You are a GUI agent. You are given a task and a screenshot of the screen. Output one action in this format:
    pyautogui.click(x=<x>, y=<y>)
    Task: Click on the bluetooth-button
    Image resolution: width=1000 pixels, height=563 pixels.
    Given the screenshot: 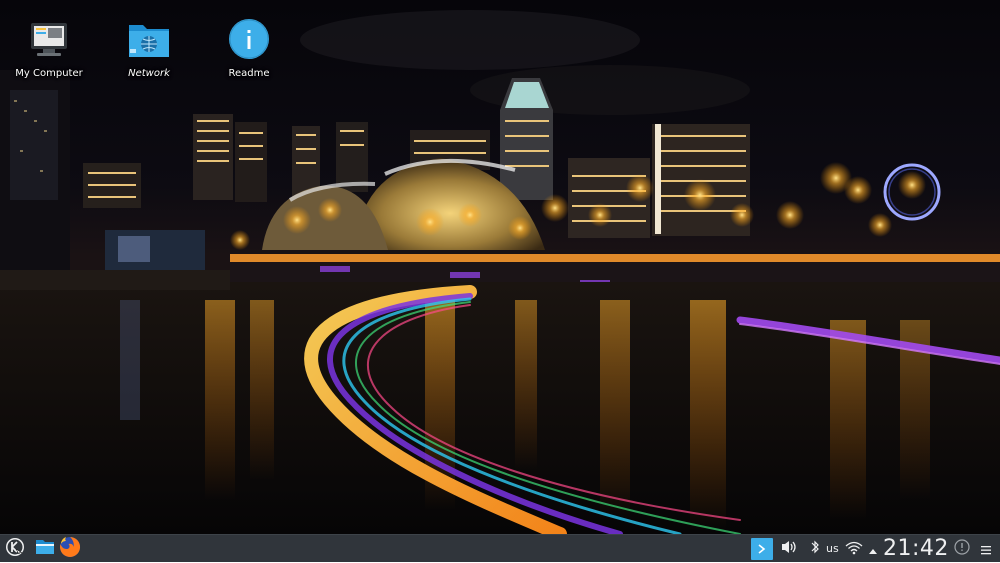 What is the action you would take?
    pyautogui.click(x=815, y=549)
    